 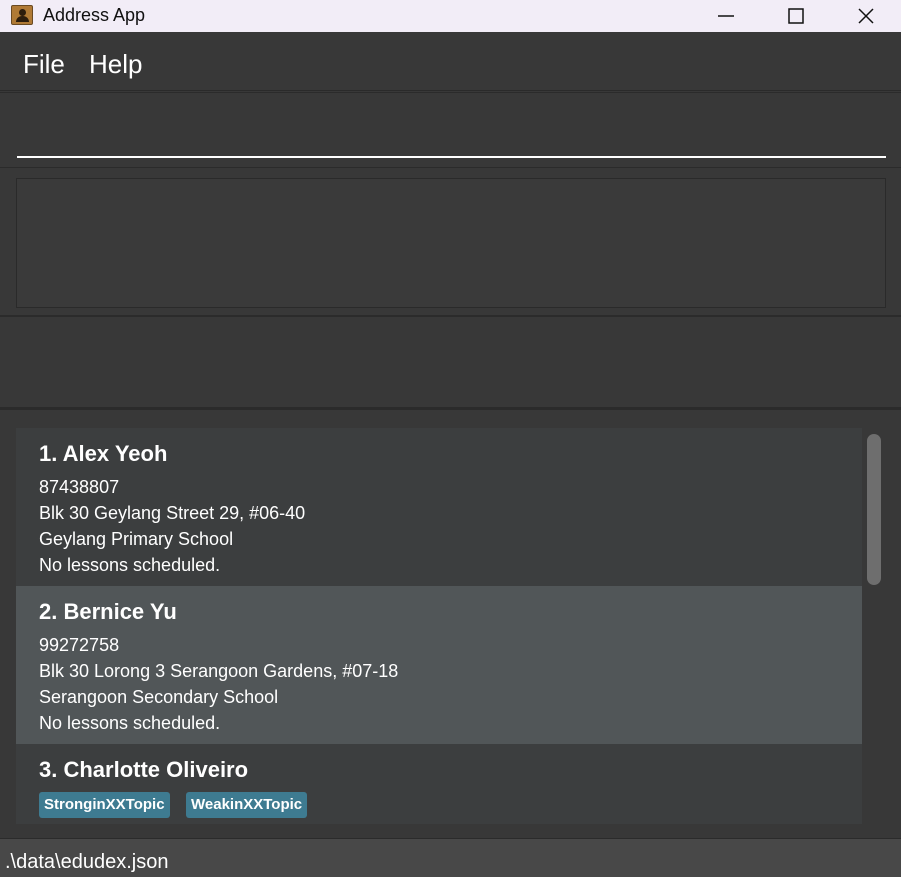 I want to click on status-bar: .\data\edudex.json, so click(x=450, y=857).